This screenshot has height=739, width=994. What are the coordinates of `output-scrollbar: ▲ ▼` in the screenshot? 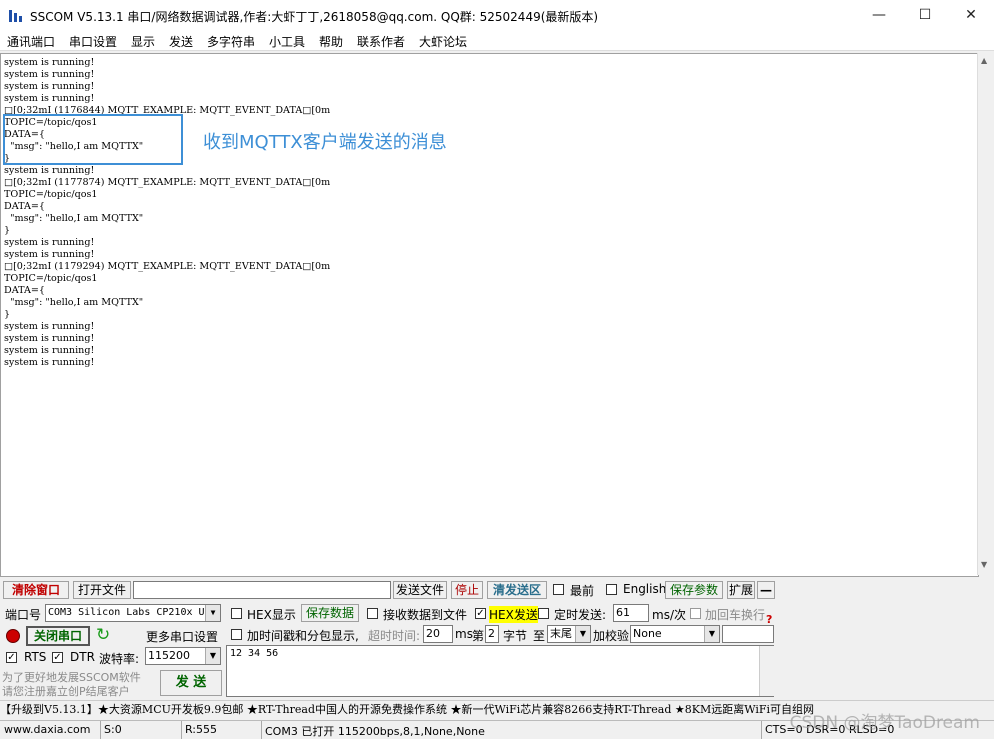 It's located at (985, 314).